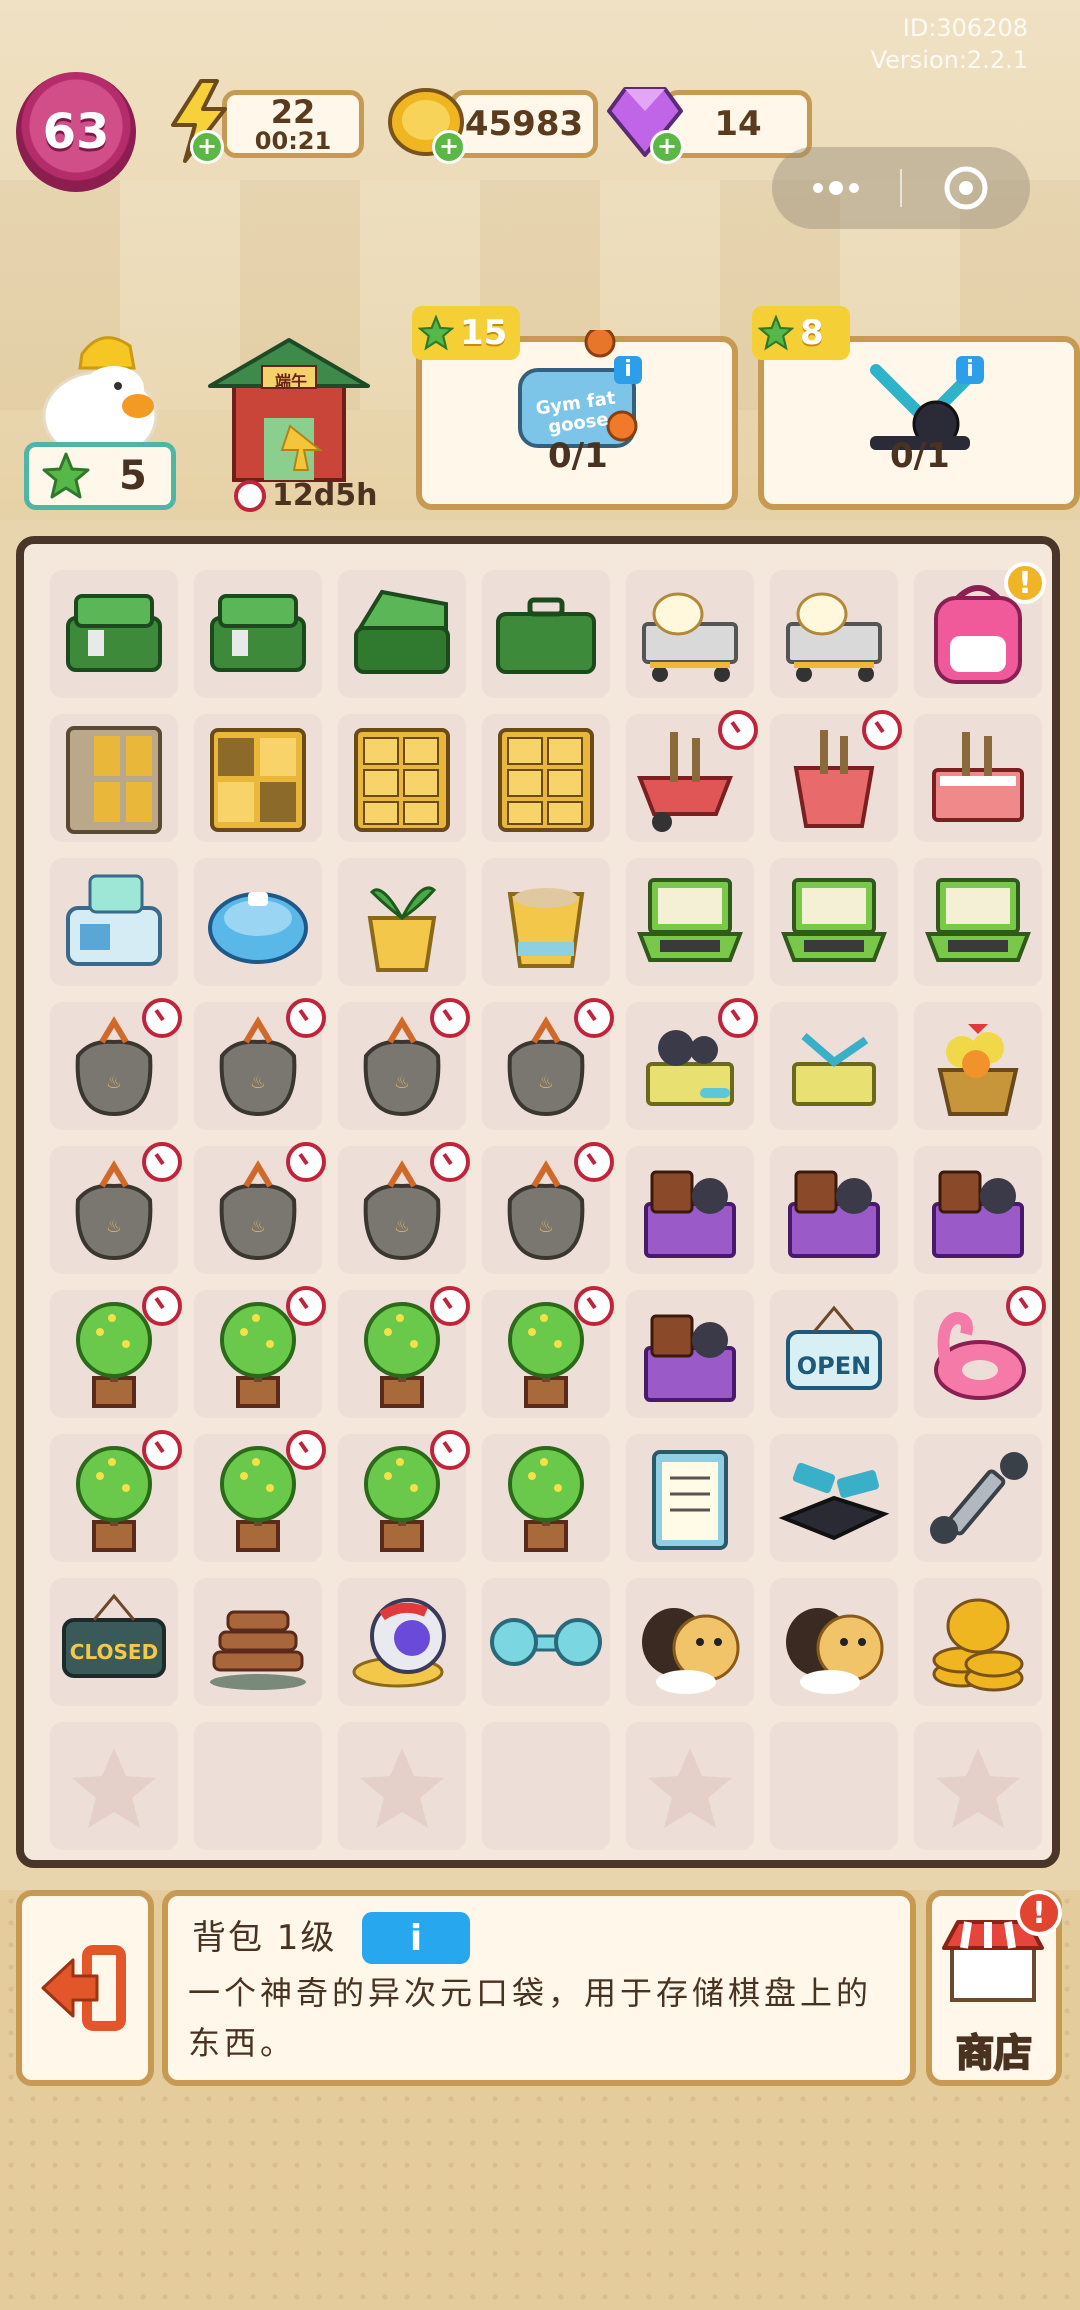 The image size is (1080, 2310). I want to click on close-target-icon, so click(966, 188).